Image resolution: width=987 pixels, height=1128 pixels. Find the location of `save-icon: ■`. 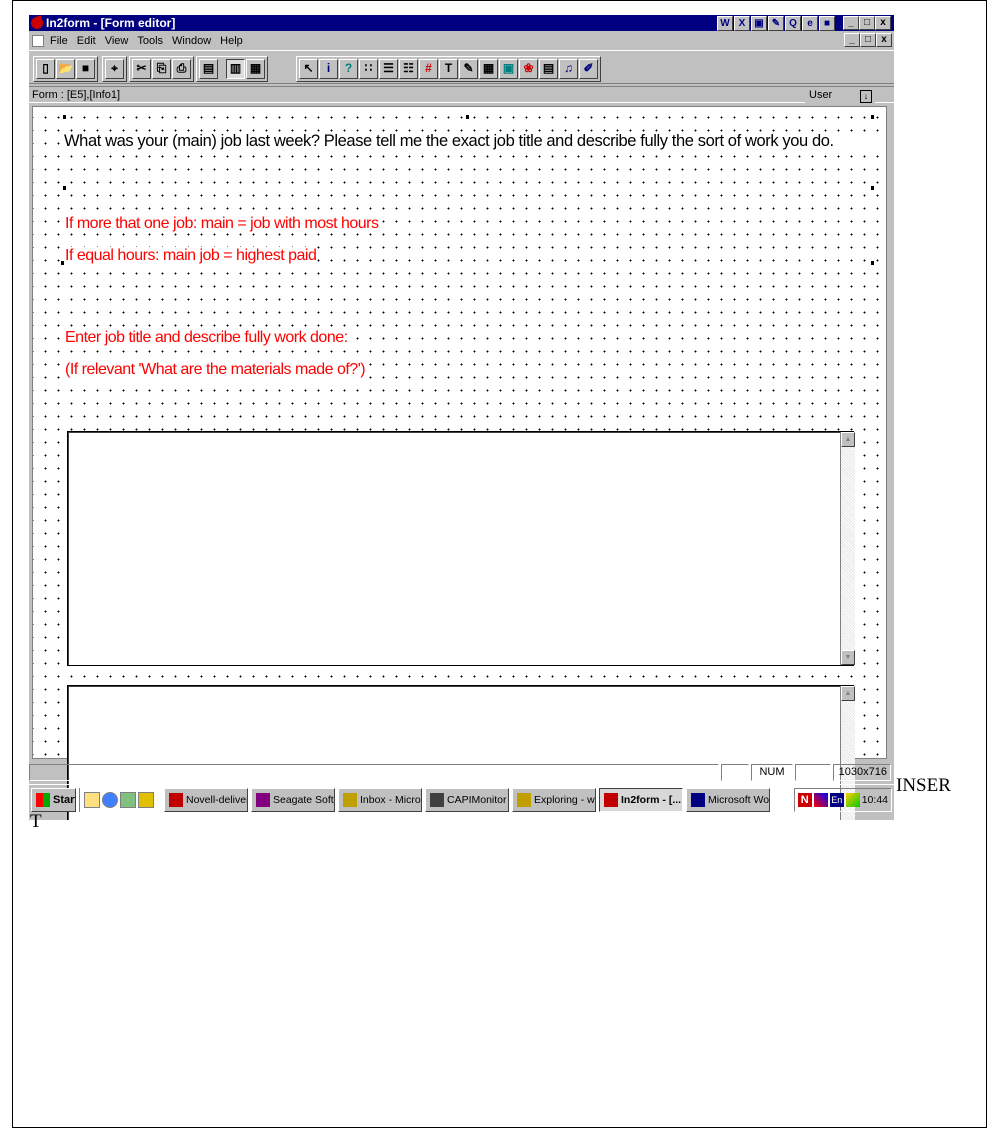

save-icon: ■ is located at coordinates (85, 69).